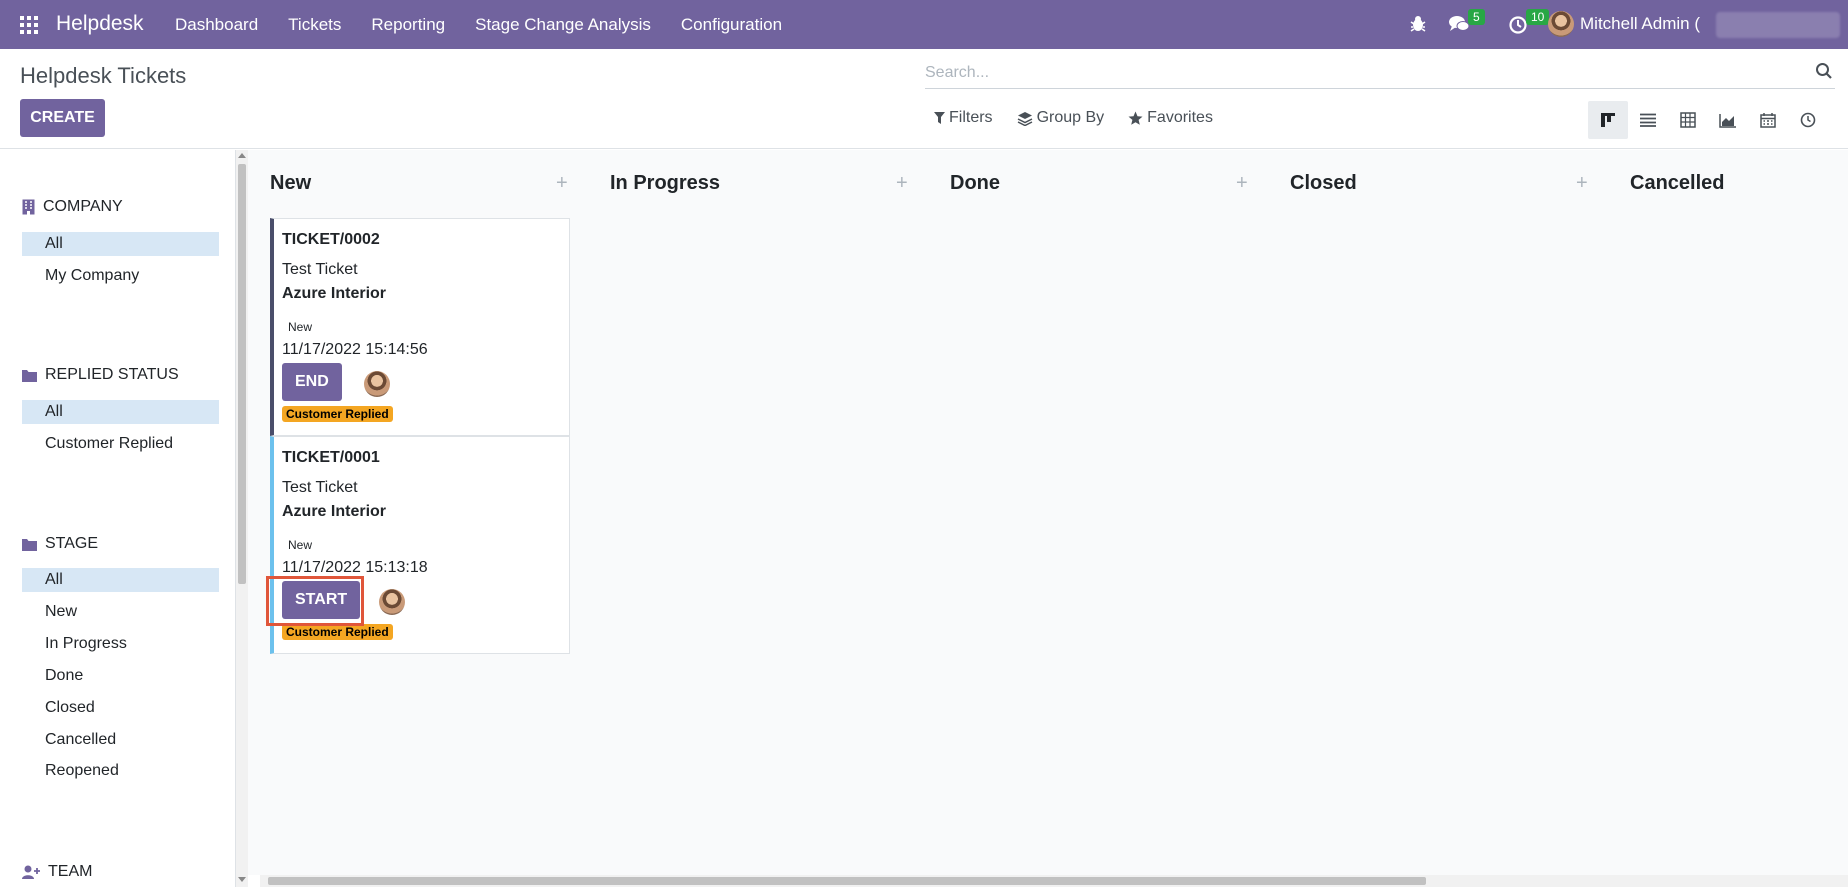 The image size is (1848, 887). I want to click on menu-tickets: Tickets, so click(314, 25).